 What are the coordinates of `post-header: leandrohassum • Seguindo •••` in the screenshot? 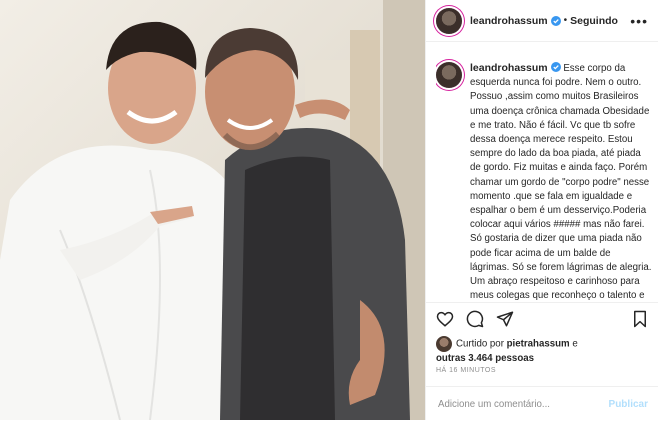 It's located at (542, 21).